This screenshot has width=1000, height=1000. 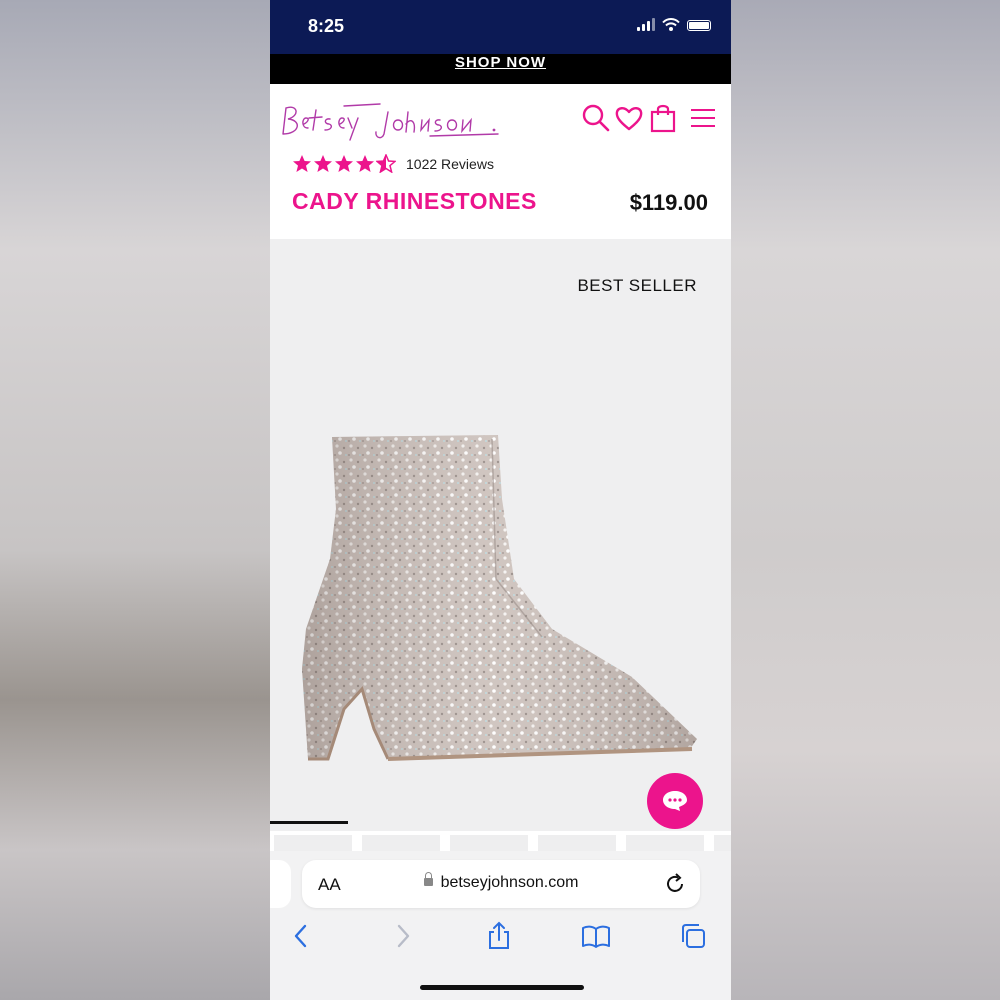 I want to click on reviews-count: 1022 Reviews, so click(x=450, y=164).